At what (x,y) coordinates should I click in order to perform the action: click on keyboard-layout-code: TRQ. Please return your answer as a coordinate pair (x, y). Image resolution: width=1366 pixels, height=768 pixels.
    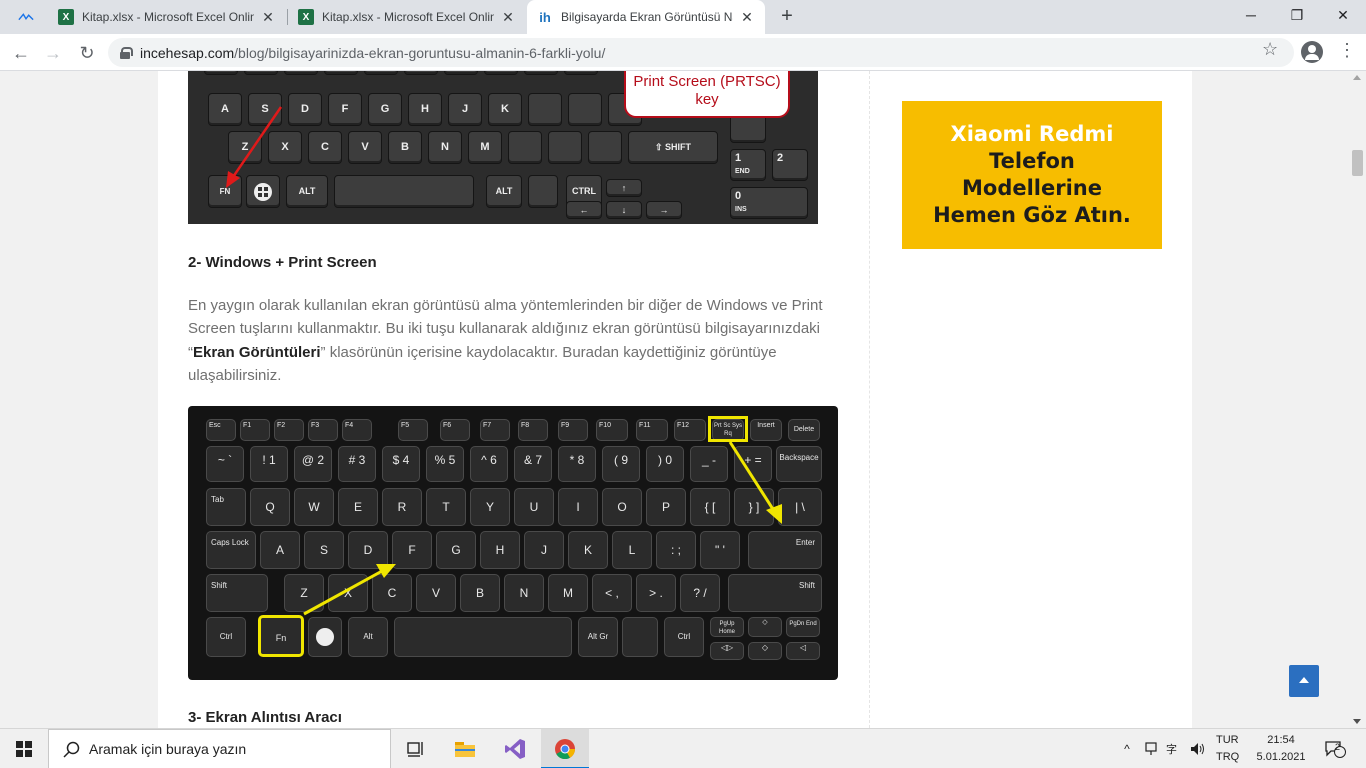
    Looking at the image, I should click on (1228, 757).